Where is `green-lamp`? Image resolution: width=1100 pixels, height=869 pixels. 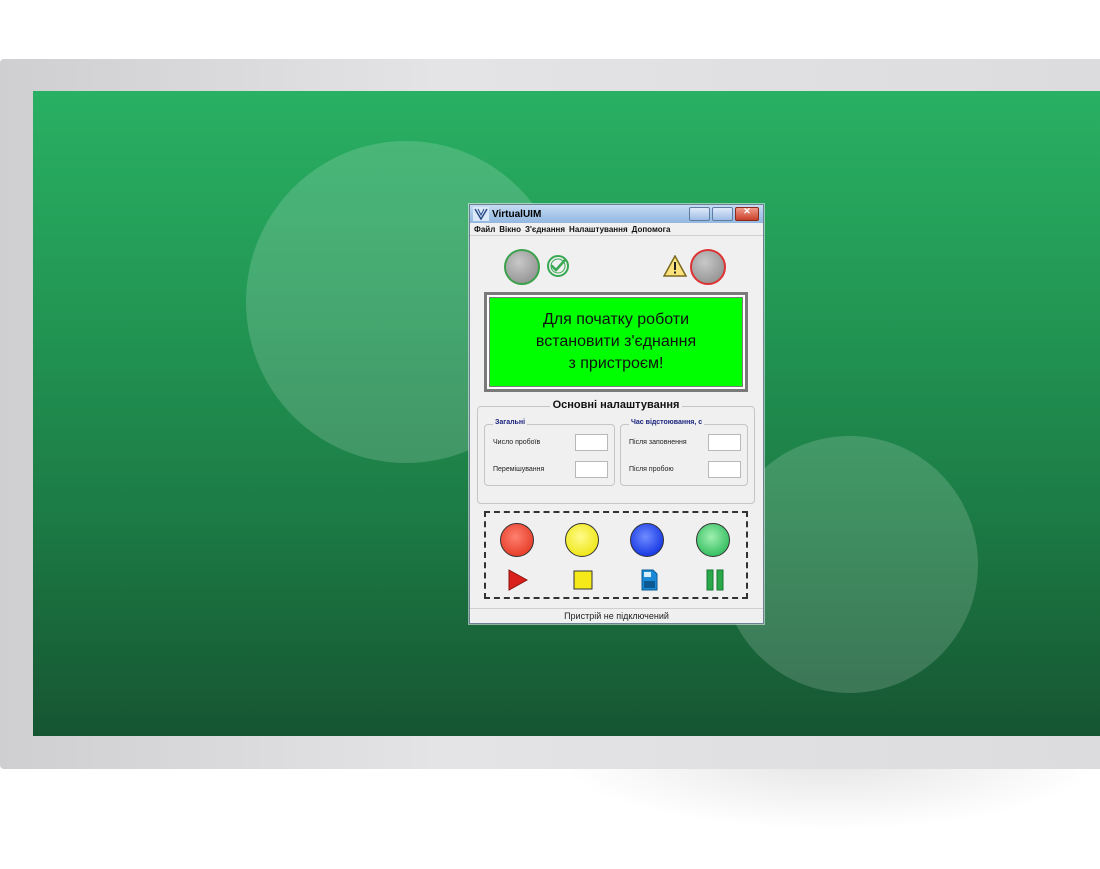
green-lamp is located at coordinates (713, 540).